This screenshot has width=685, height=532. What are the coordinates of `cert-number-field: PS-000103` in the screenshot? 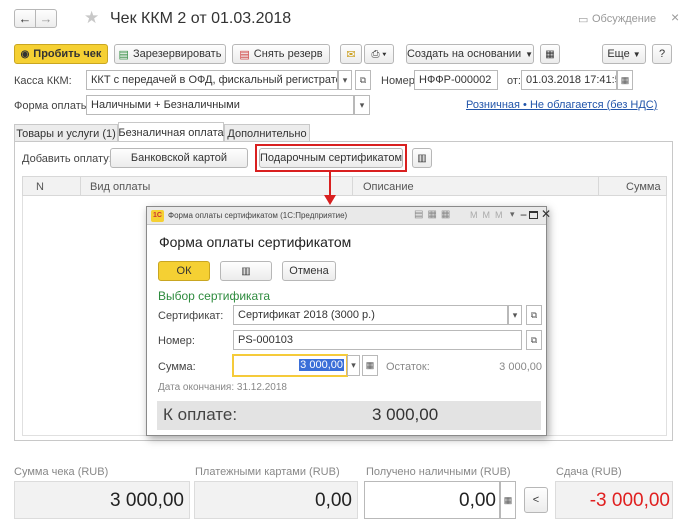 It's located at (377, 340).